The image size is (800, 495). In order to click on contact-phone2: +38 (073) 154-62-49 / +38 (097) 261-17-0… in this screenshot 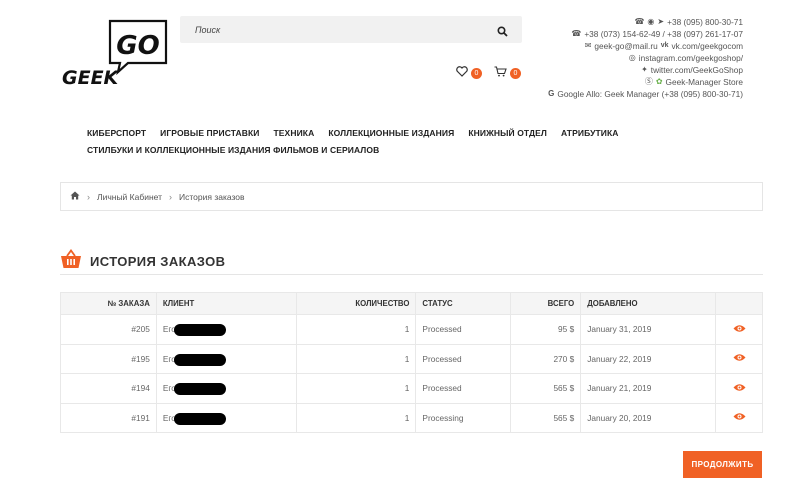, I will do `click(663, 34)`.